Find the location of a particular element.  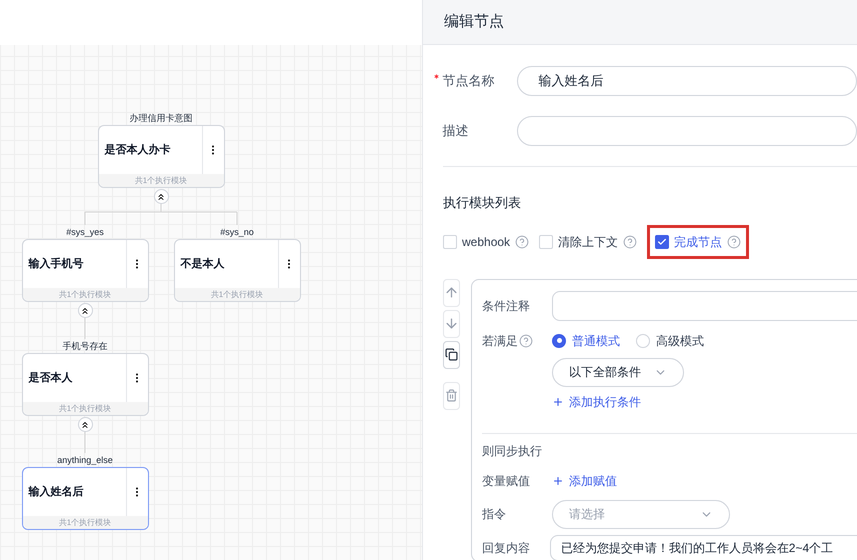

radio-option: 普通模式 is located at coordinates (586, 341).